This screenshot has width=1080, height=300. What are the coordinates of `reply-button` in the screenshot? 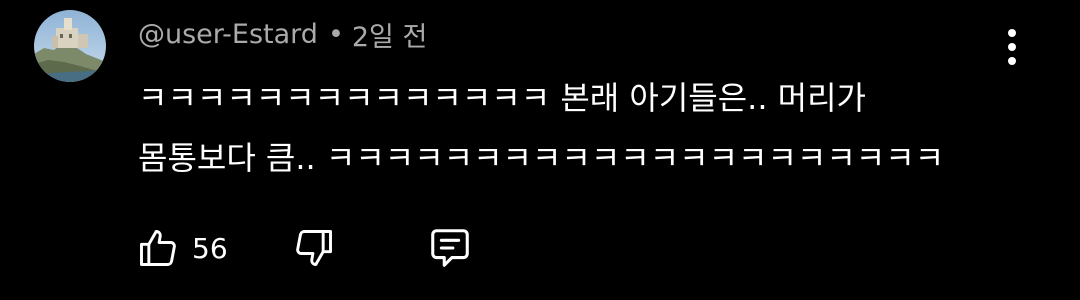 It's located at (450, 248).